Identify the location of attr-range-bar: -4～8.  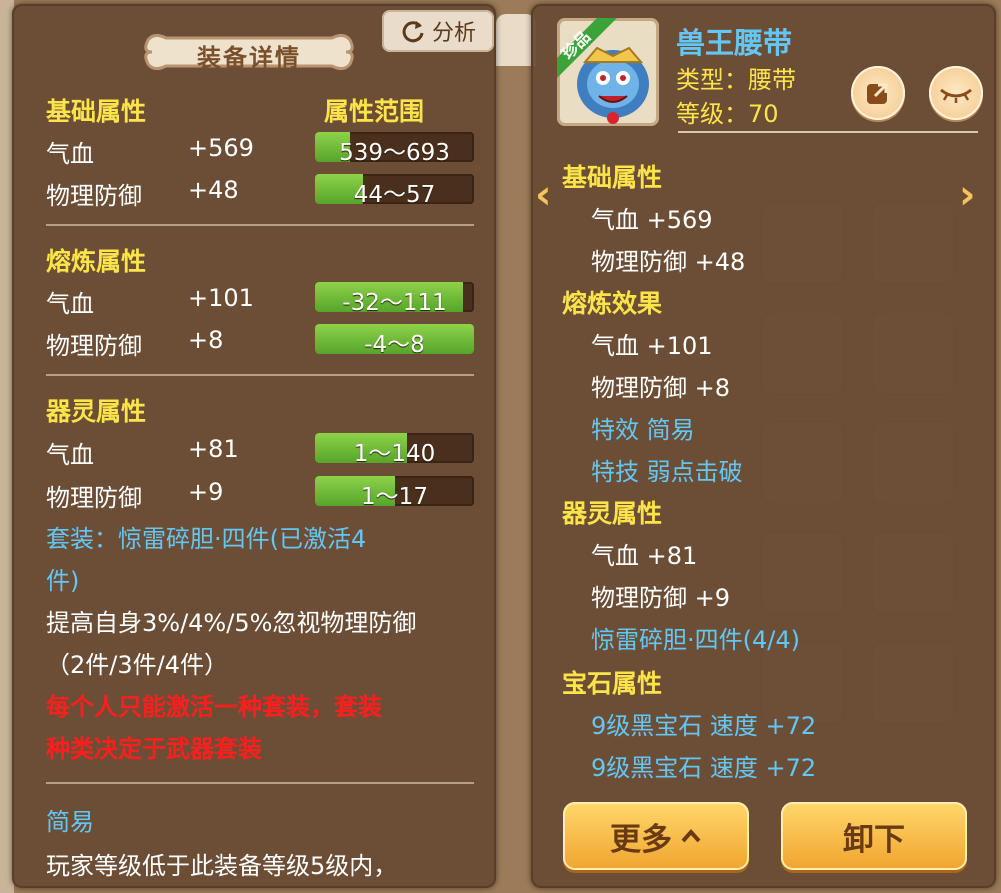
(394, 339).